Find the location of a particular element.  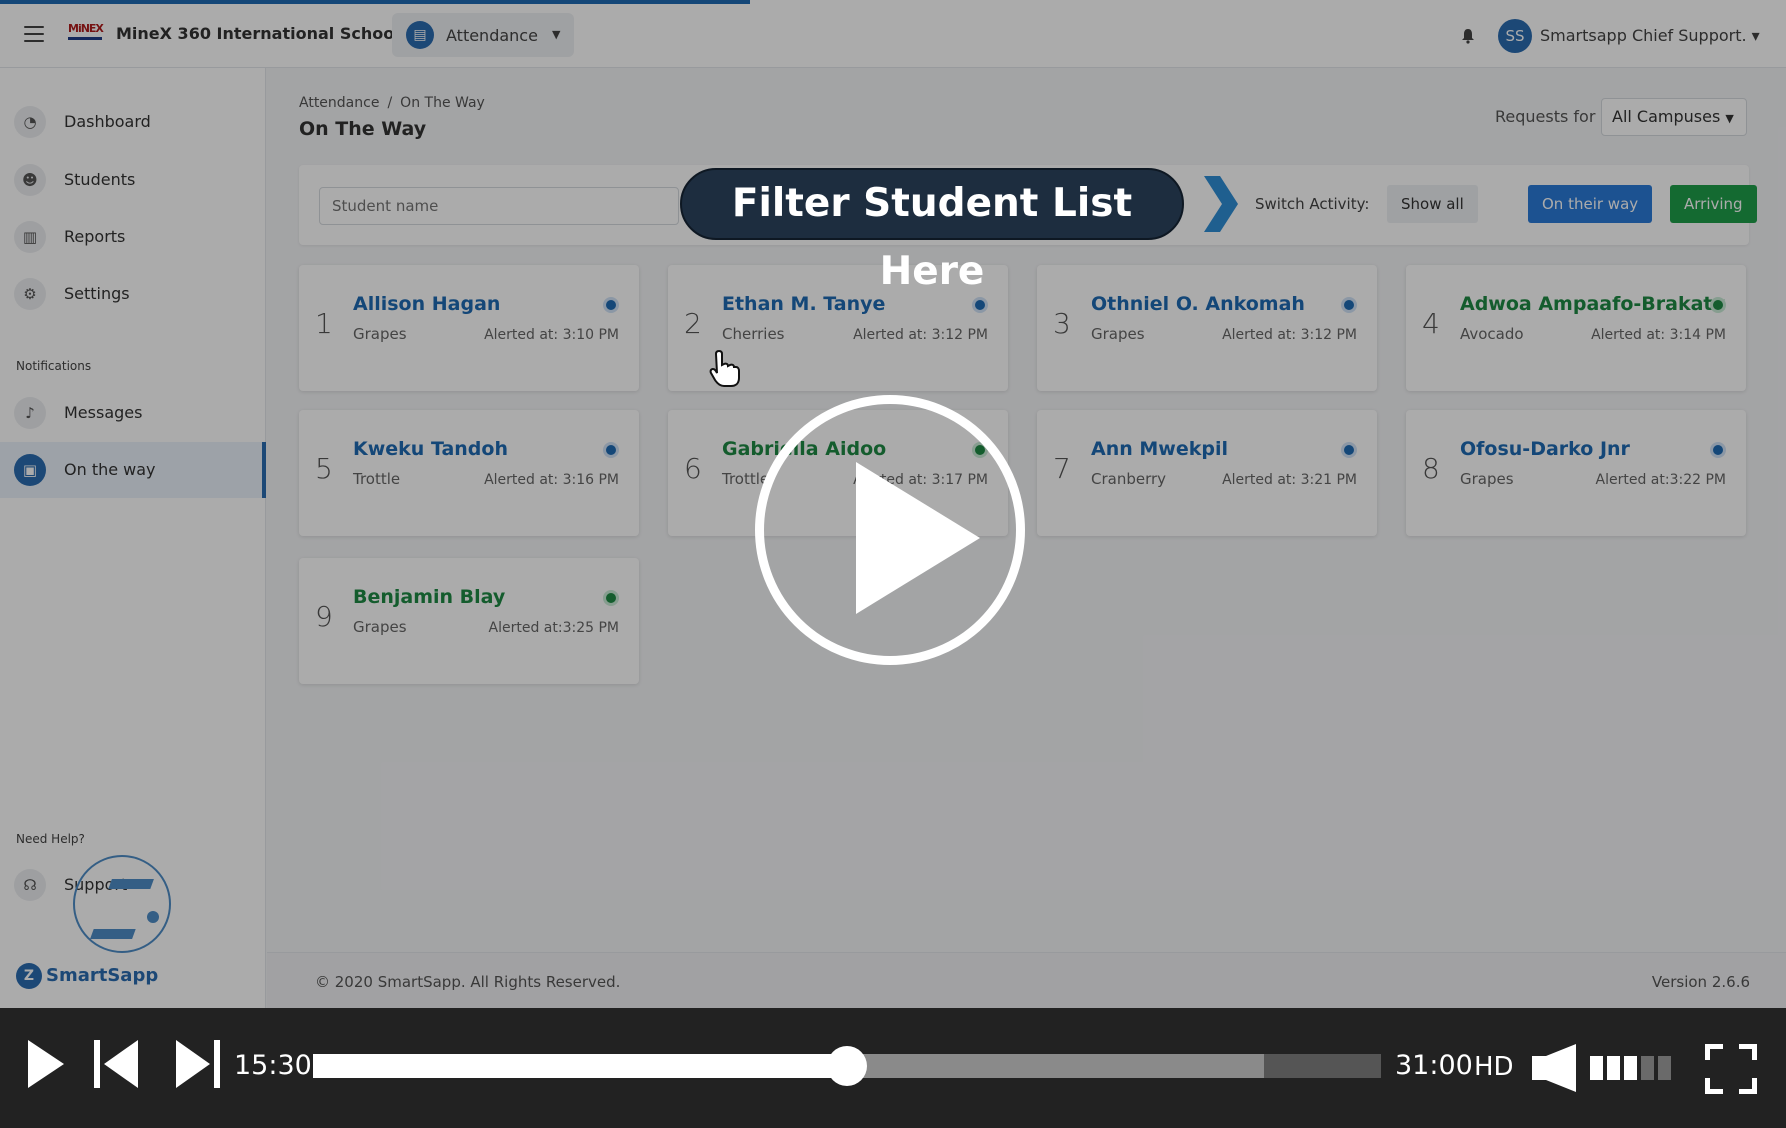

volume-slider is located at coordinates (1632, 1068).